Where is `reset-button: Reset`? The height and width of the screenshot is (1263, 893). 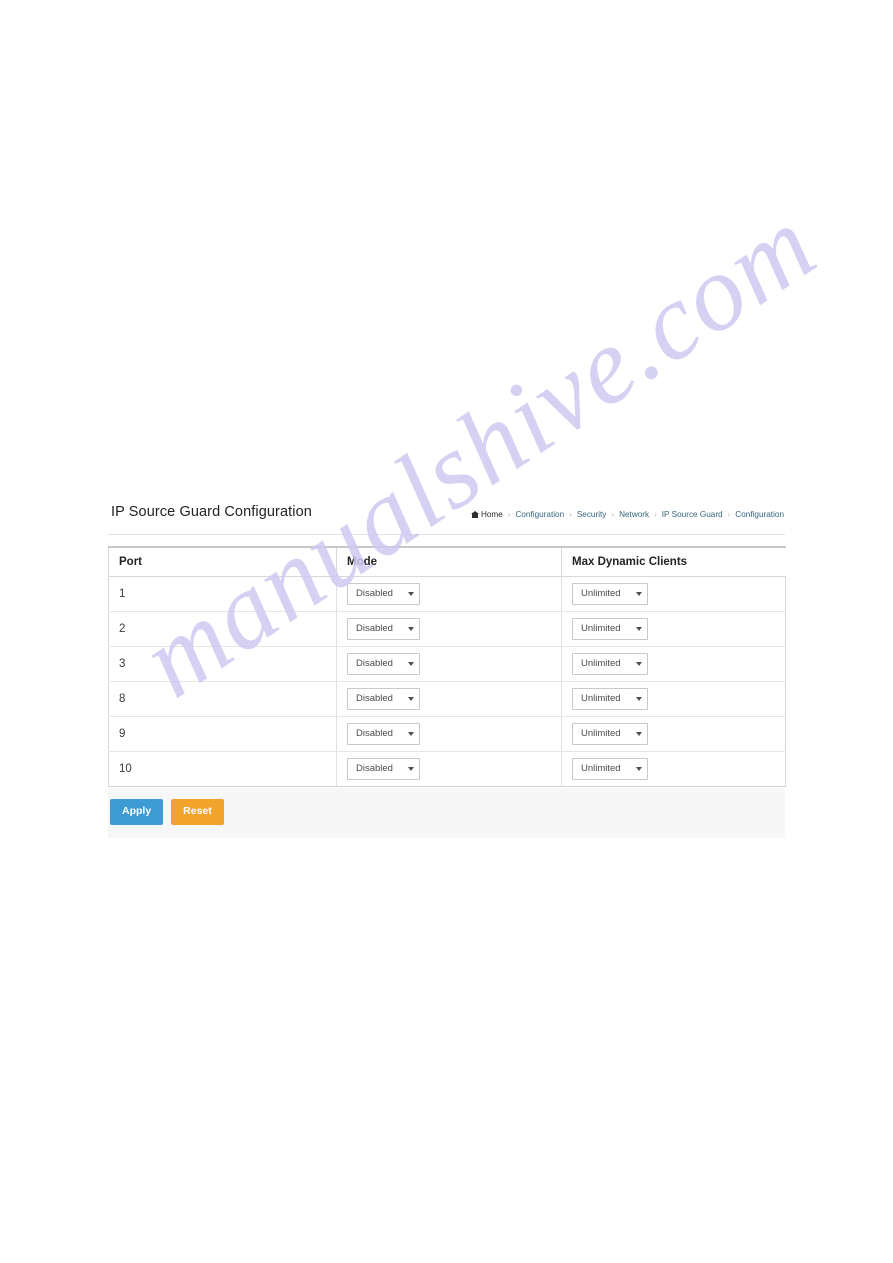 reset-button: Reset is located at coordinates (197, 812).